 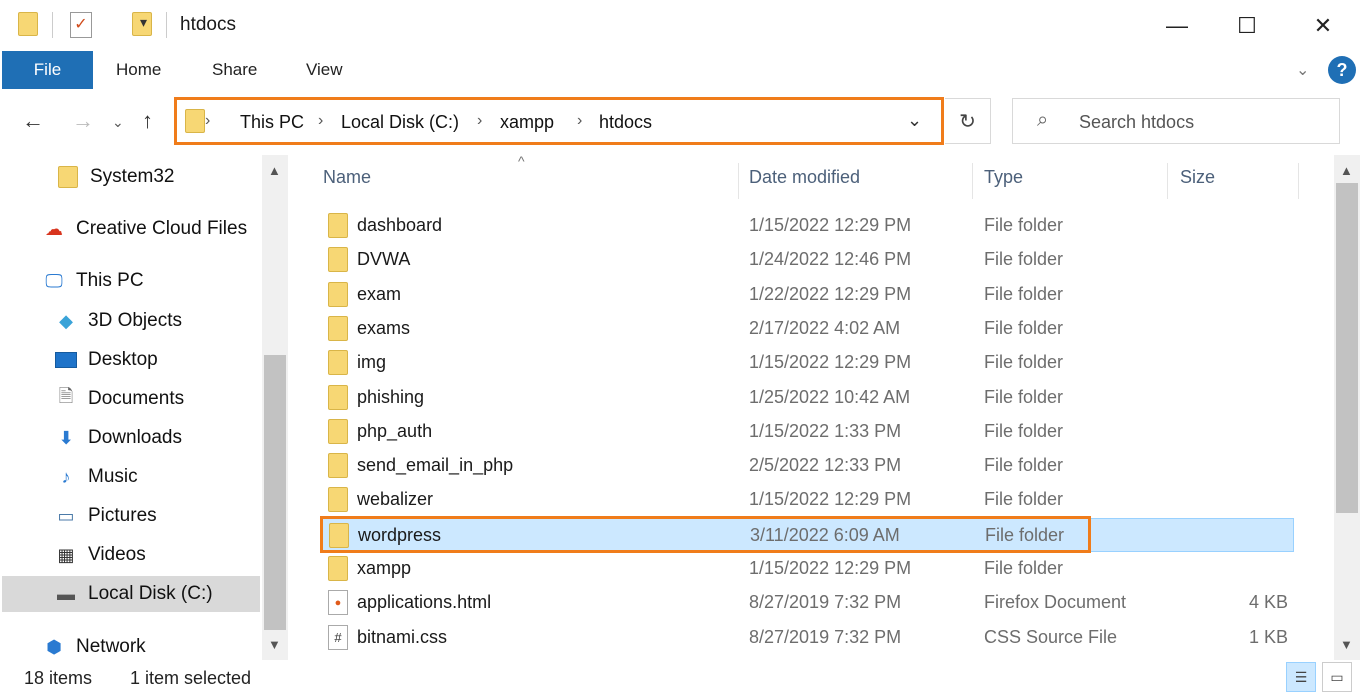 I want to click on table-row: phishing 1/25/2022 10:42 AM File folder, so click(x=807, y=398).